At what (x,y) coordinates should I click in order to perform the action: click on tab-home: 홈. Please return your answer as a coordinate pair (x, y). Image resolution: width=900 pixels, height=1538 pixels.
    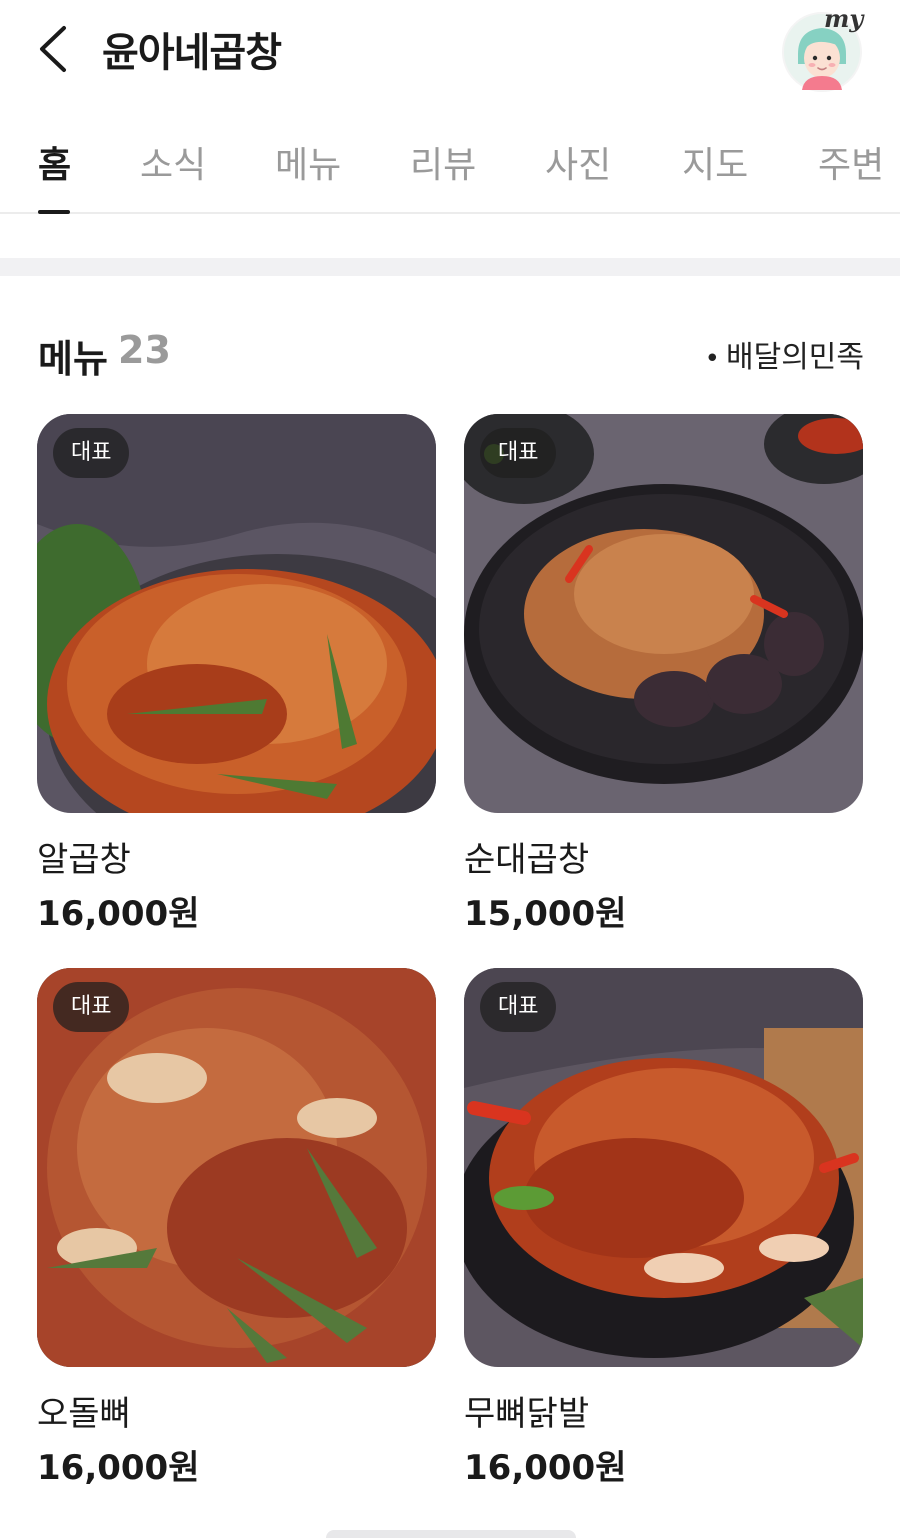
    Looking at the image, I should click on (54, 162).